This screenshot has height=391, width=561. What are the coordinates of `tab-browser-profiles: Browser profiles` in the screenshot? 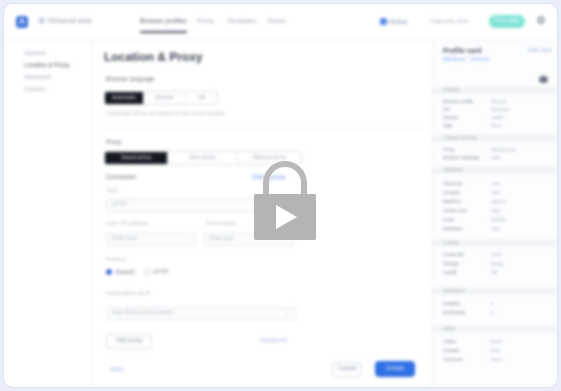 It's located at (163, 25).